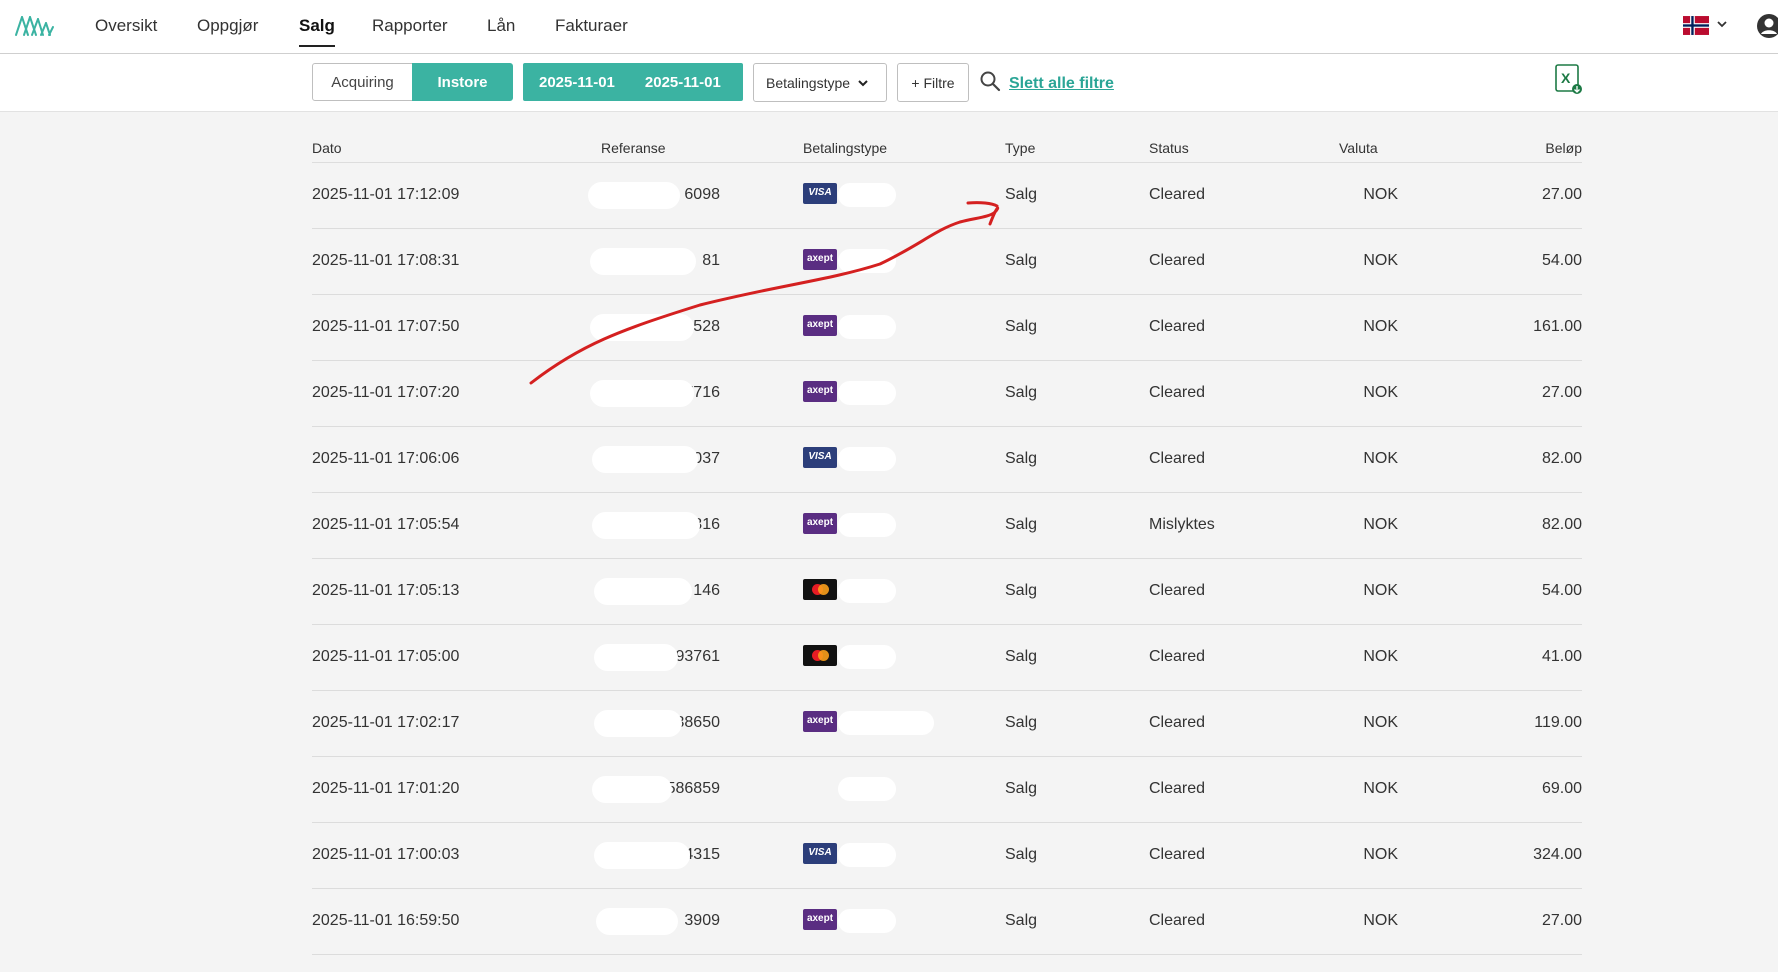  Describe the element at coordinates (462, 82) in the screenshot. I see `segment-instore: Instore` at that location.